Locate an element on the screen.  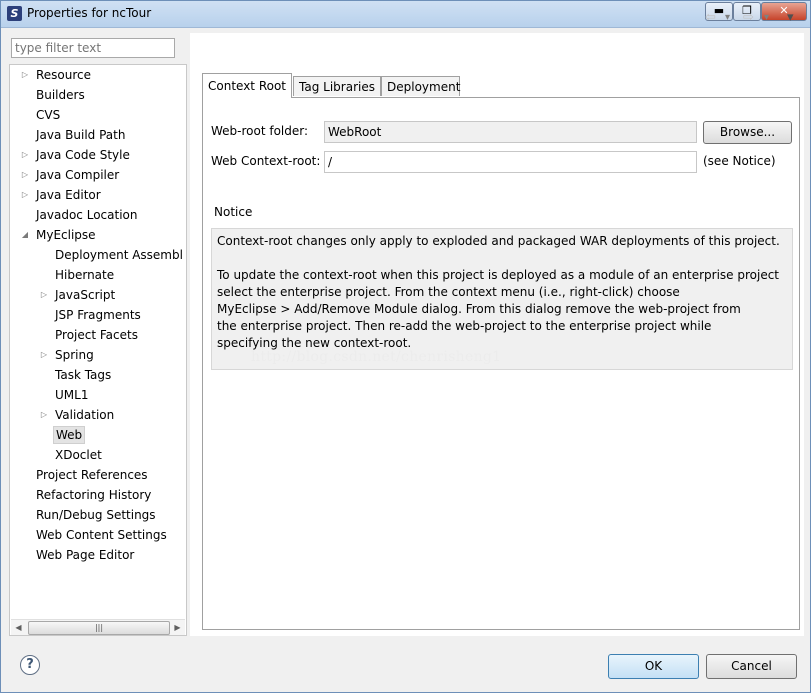
tree-item-label: XDoclet is located at coordinates (78, 455).